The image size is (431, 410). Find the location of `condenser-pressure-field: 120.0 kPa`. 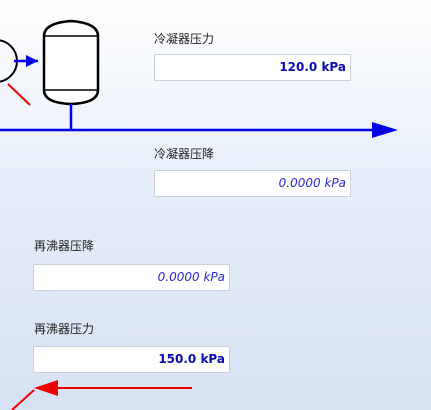

condenser-pressure-field: 120.0 kPa is located at coordinates (252, 67).